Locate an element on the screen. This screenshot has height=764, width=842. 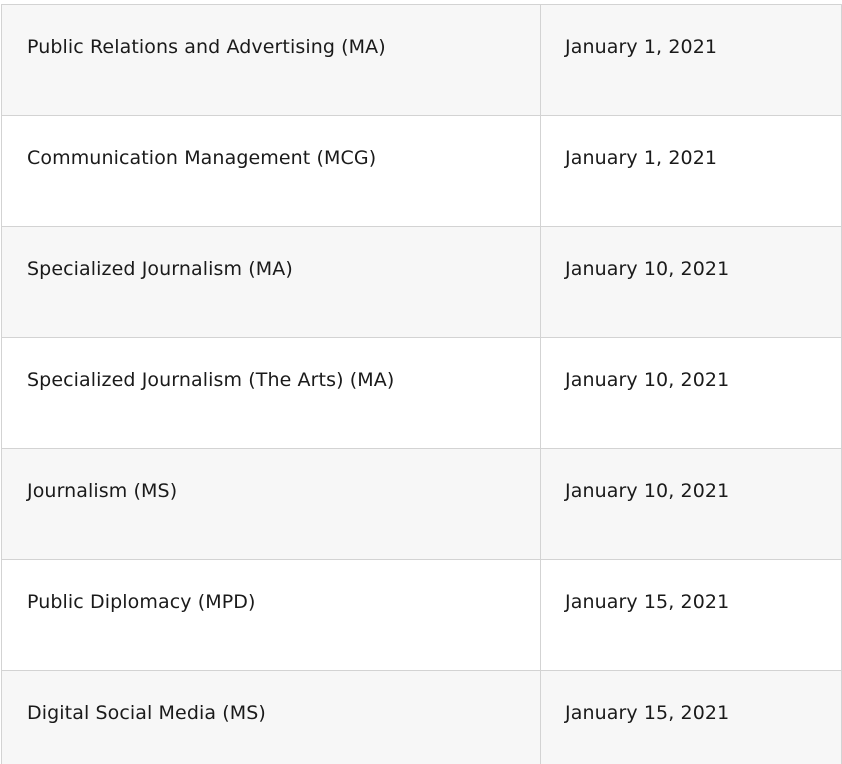
table-row: Journalism (MS) January 10, 2021 is located at coordinates (421, 504).